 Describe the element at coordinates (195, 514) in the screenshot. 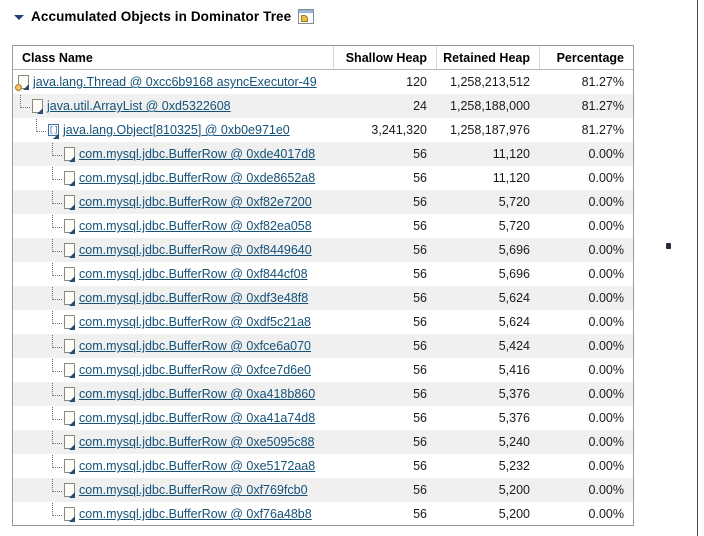

I see `class-name-link: com.mysql.jdbc.BufferRow @ 0xf76a48b8` at that location.